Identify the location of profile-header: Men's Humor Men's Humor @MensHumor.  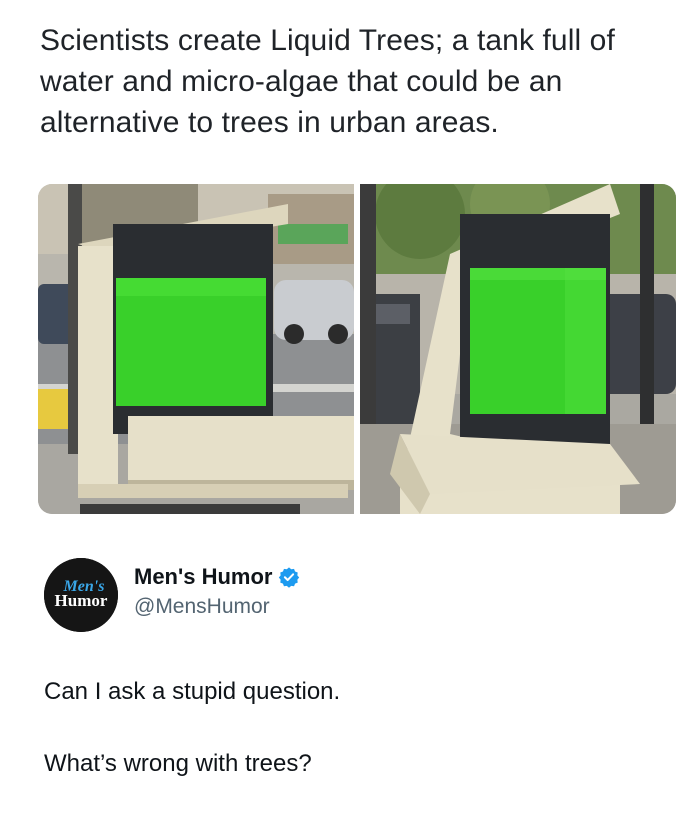
(354, 598).